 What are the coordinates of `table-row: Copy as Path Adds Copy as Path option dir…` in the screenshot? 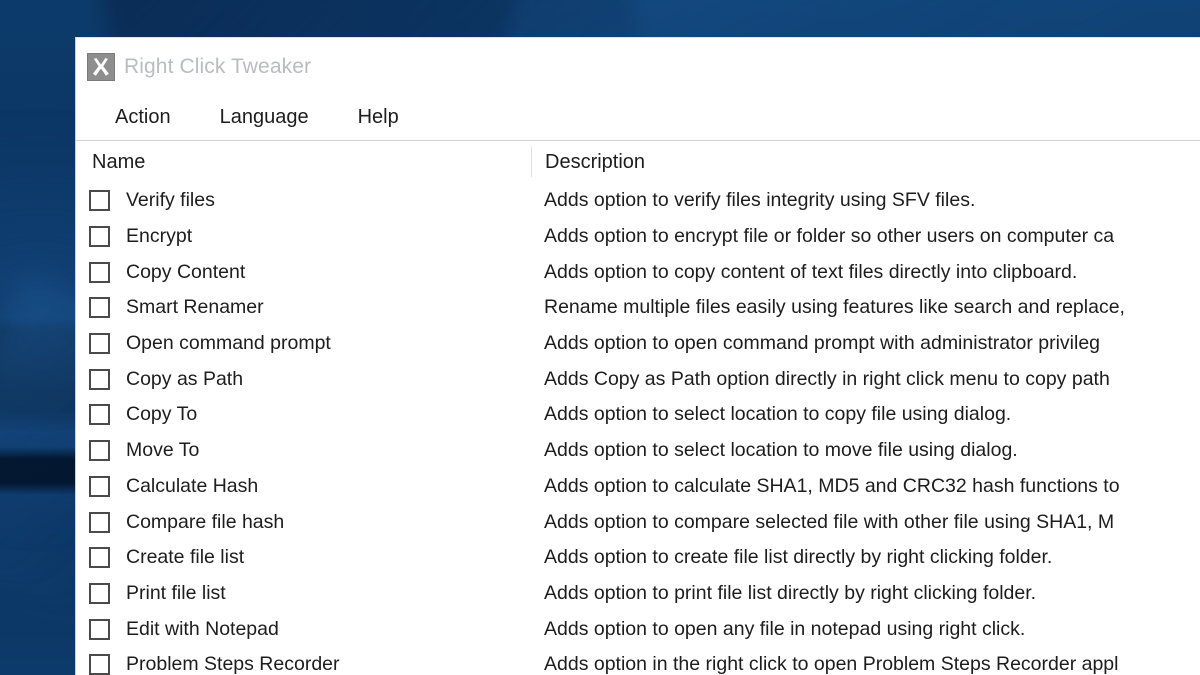 It's located at (638, 379).